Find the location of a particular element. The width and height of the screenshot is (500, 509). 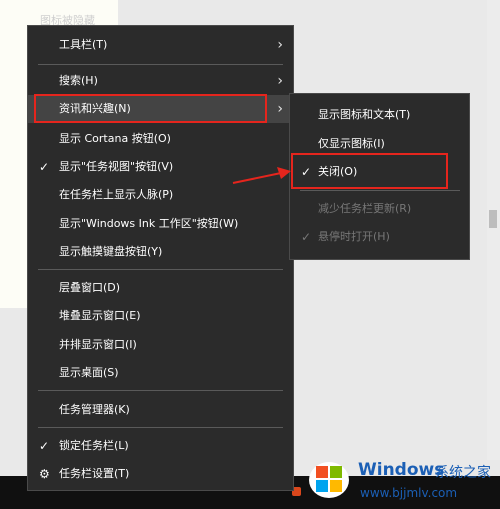

annotation-arrow-icon is located at coordinates (261, 175).